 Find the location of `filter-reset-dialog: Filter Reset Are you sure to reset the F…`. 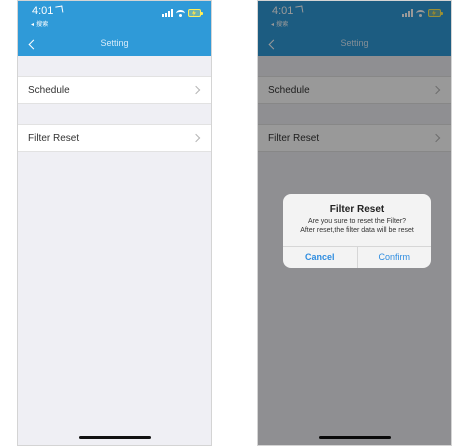

filter-reset-dialog: Filter Reset Are you sure to reset the F… is located at coordinates (357, 231).